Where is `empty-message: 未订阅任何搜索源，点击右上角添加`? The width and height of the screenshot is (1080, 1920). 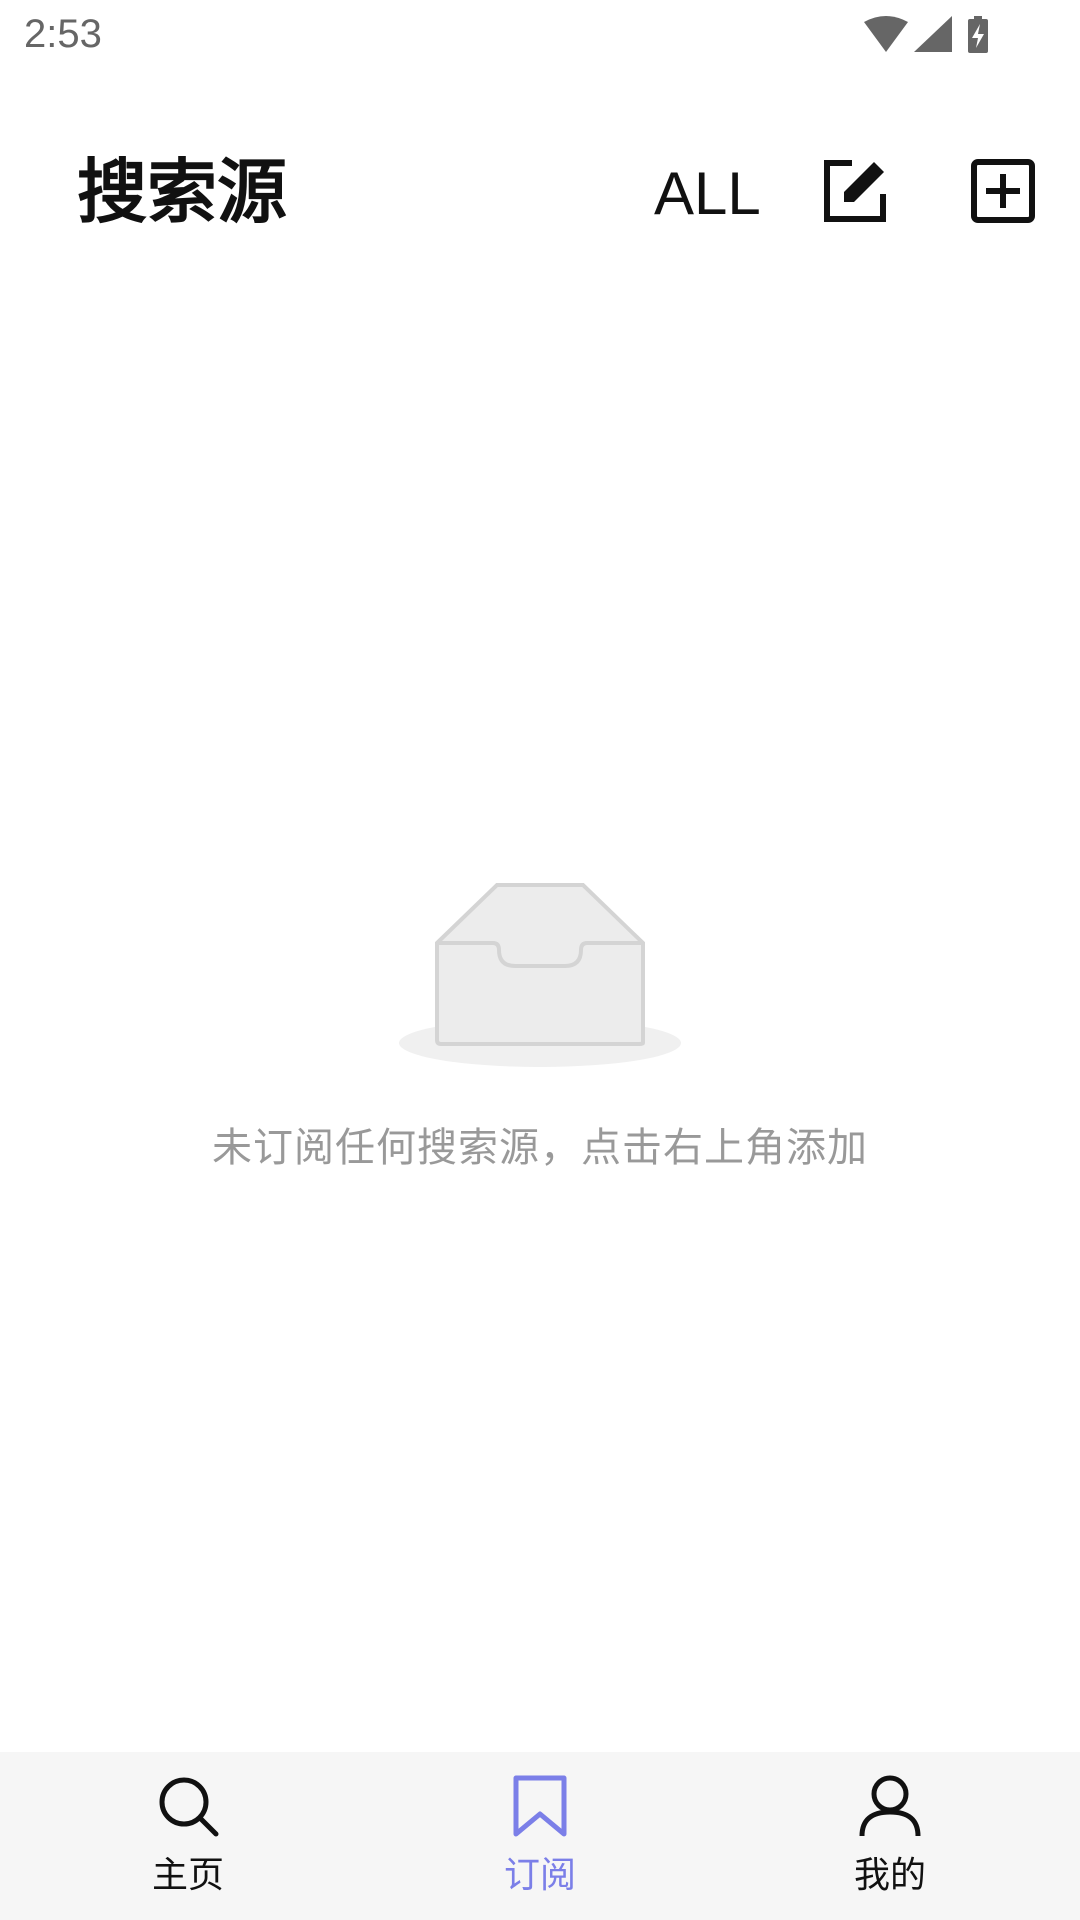 empty-message: 未订阅任何搜索源，点击右上角添加 is located at coordinates (540, 1148).